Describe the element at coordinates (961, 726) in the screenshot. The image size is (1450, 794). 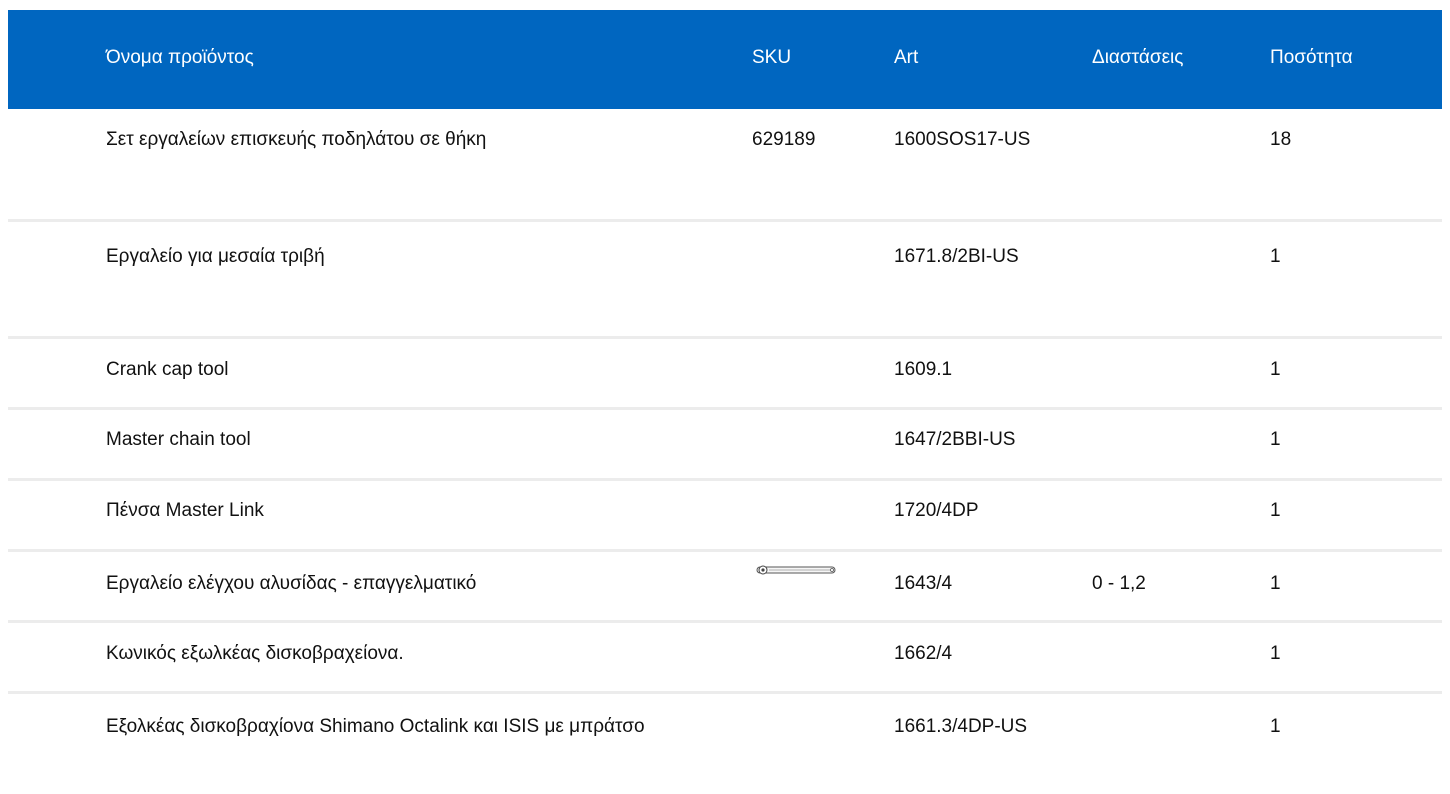
I see `art-text: 1661.3/4DP-US` at that location.